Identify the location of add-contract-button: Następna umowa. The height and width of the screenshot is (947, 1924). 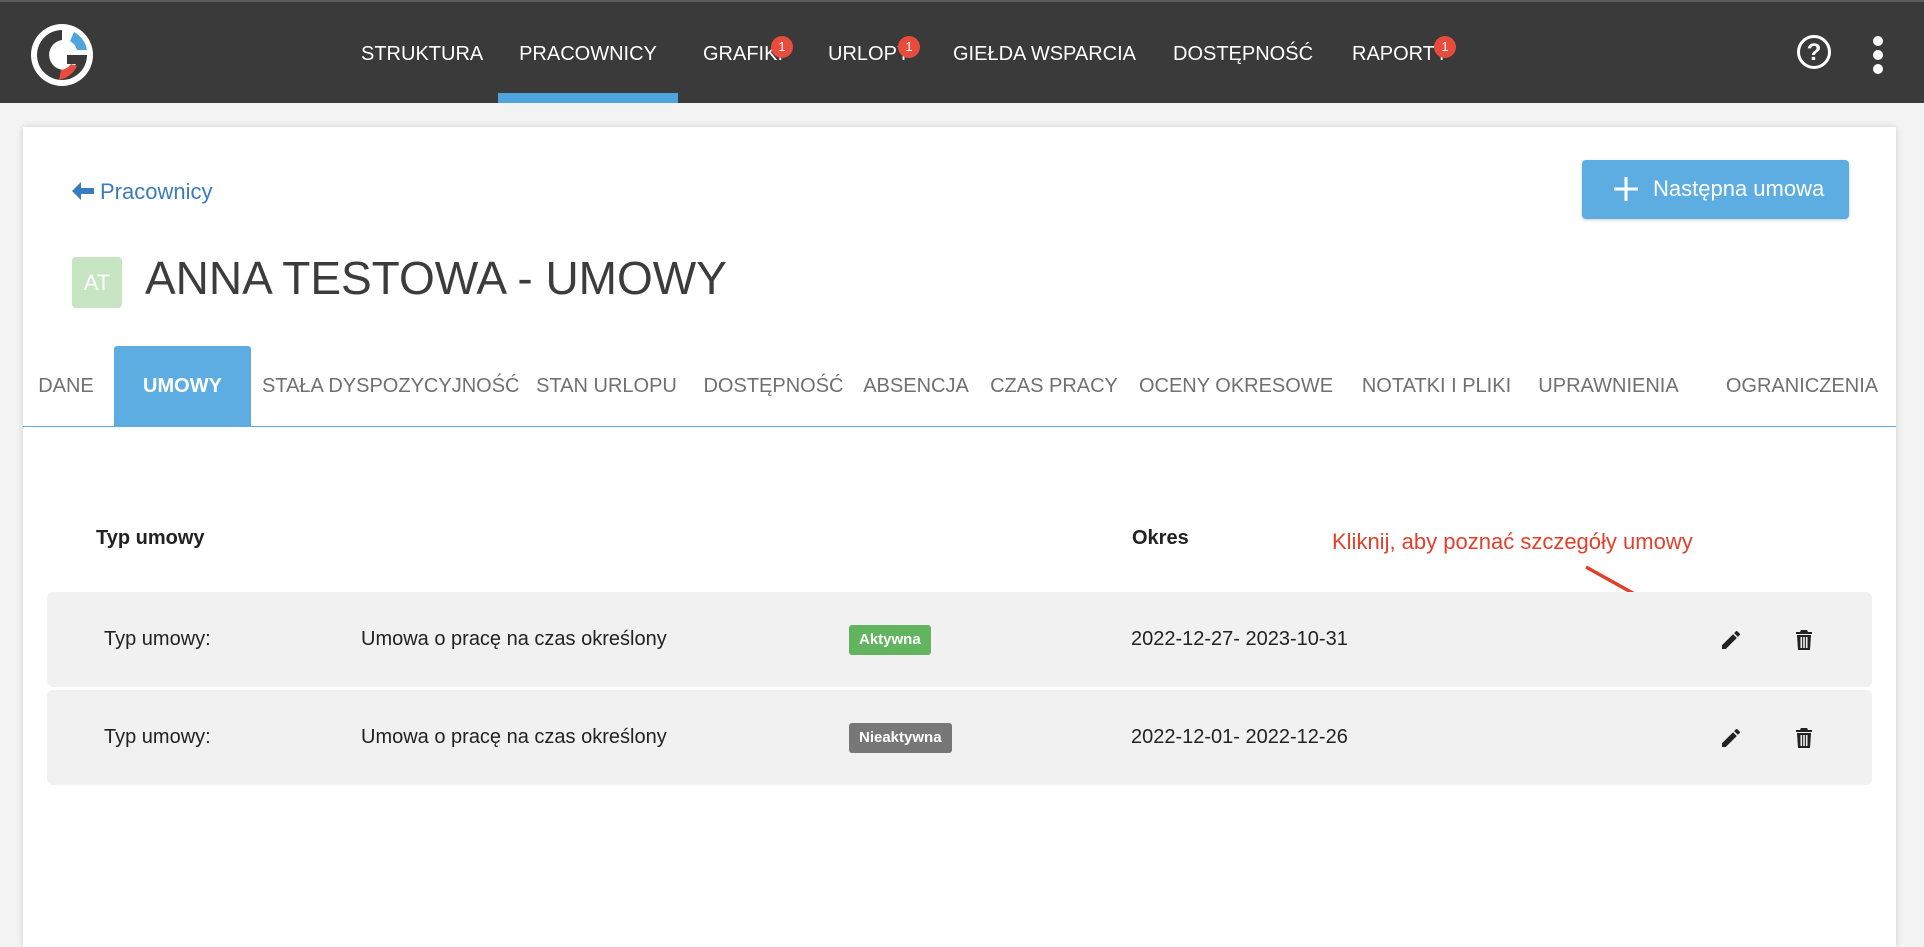
(1715, 189).